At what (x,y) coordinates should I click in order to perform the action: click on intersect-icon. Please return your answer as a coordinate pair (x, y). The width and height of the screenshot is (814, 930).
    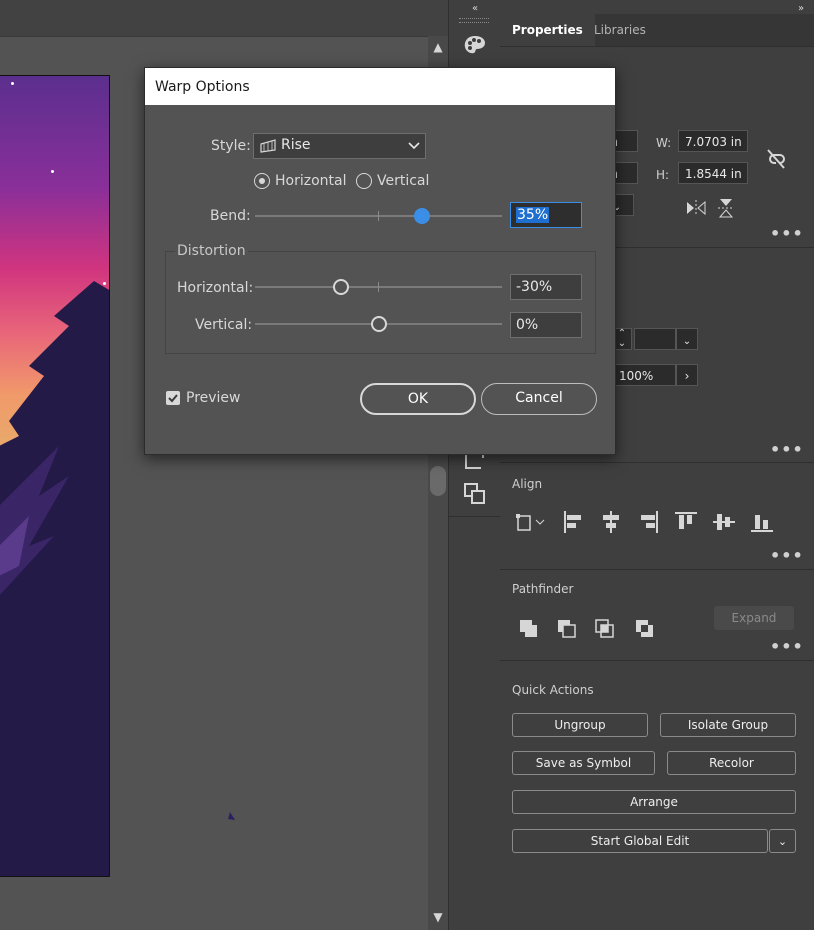
    Looking at the image, I should click on (605, 629).